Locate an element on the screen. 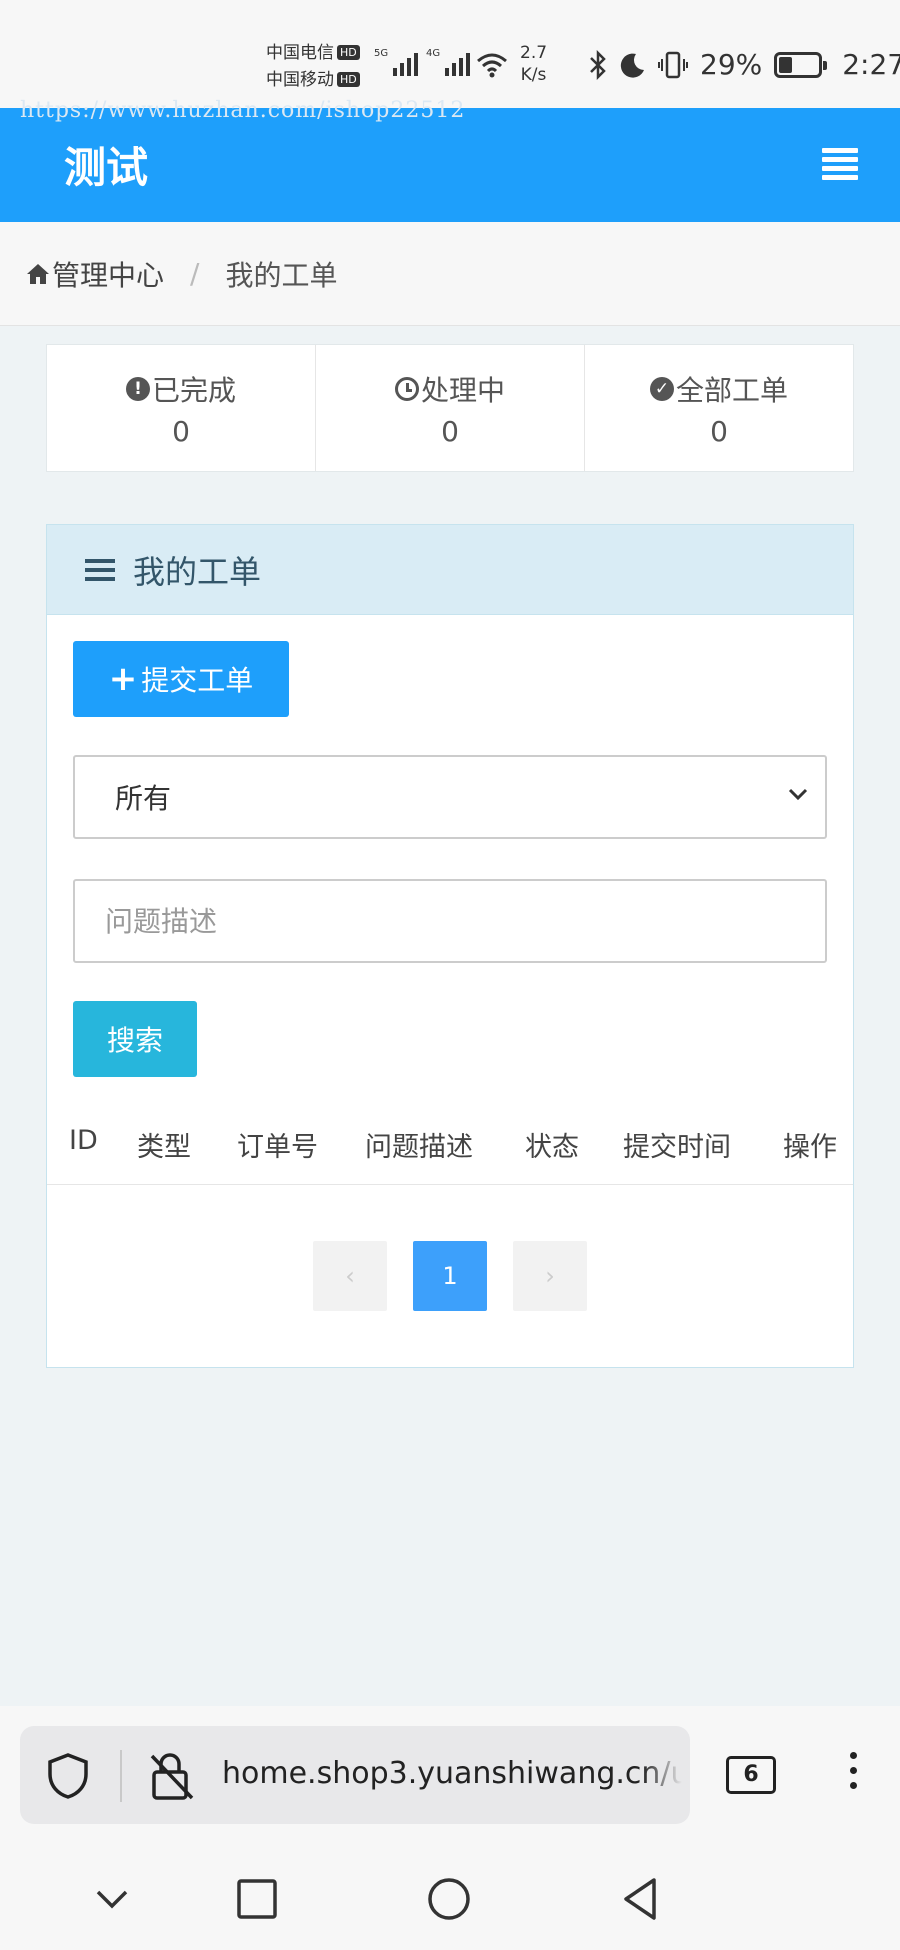 This screenshot has height=1950, width=900. more-options-icon is located at coordinates (854, 1774).